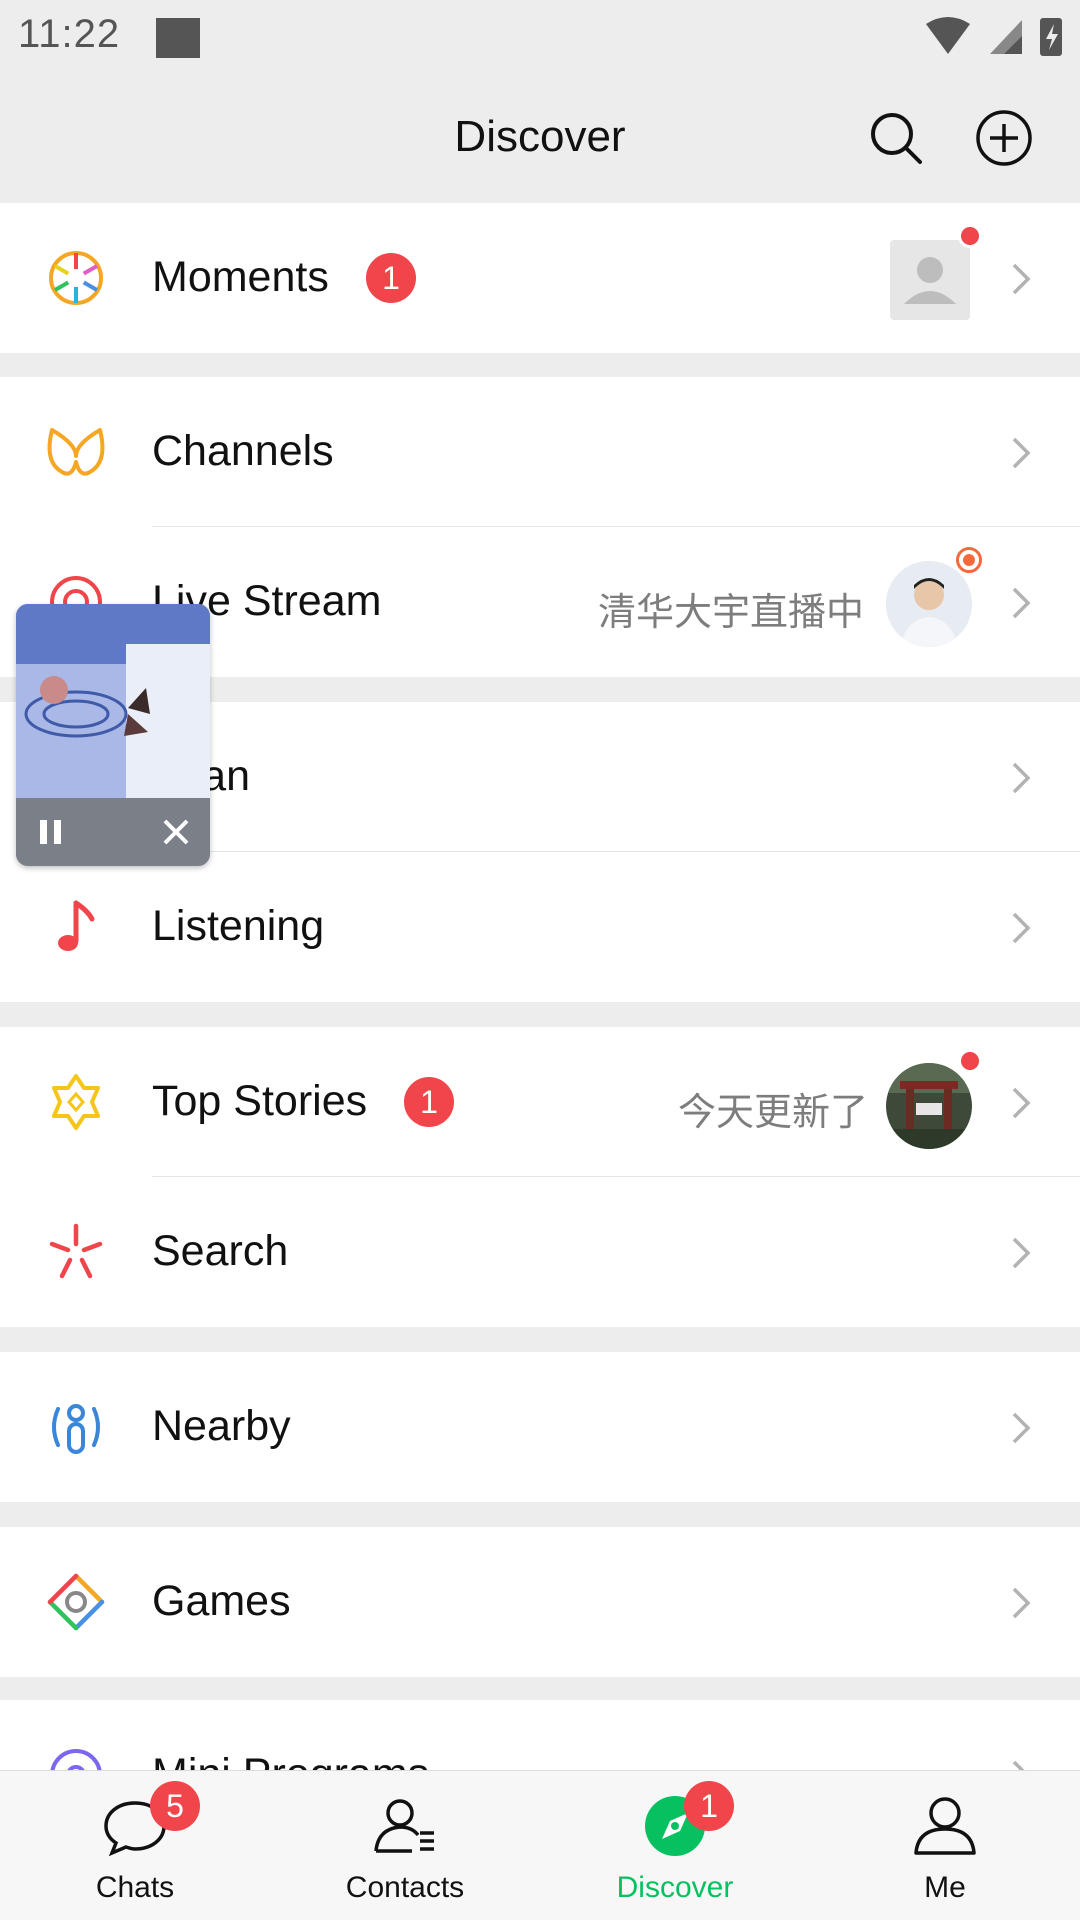 The height and width of the screenshot is (1920, 1080). I want to click on tab-contacts: Contacts, so click(405, 1845).